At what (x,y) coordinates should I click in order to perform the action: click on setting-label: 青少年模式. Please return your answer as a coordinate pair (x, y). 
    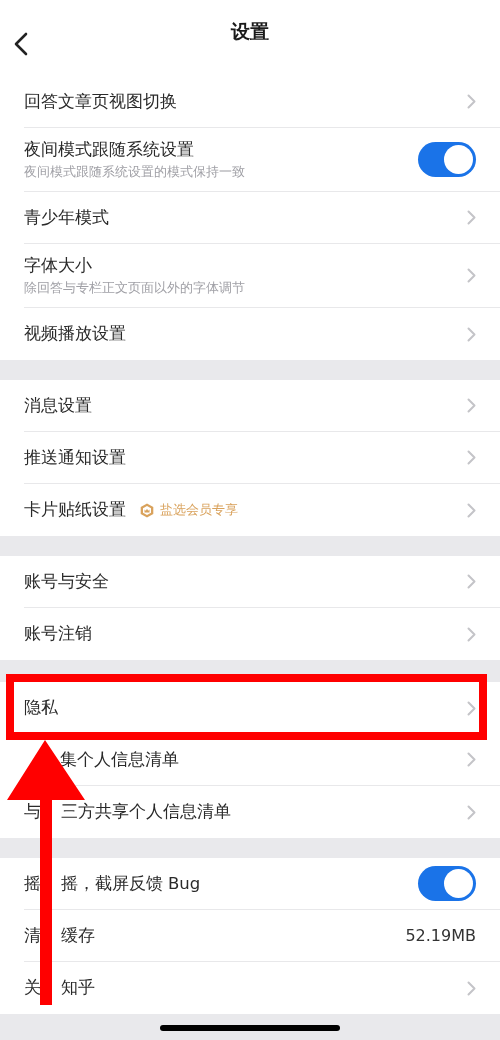
    Looking at the image, I should click on (66, 217).